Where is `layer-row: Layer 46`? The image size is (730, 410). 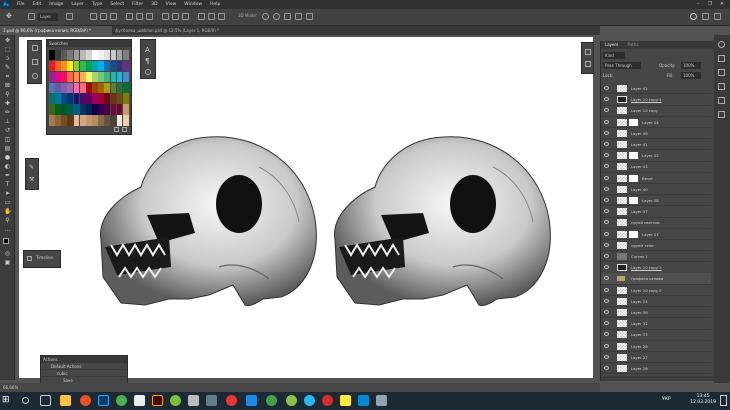 layer-row: Layer 46 is located at coordinates (656, 134).